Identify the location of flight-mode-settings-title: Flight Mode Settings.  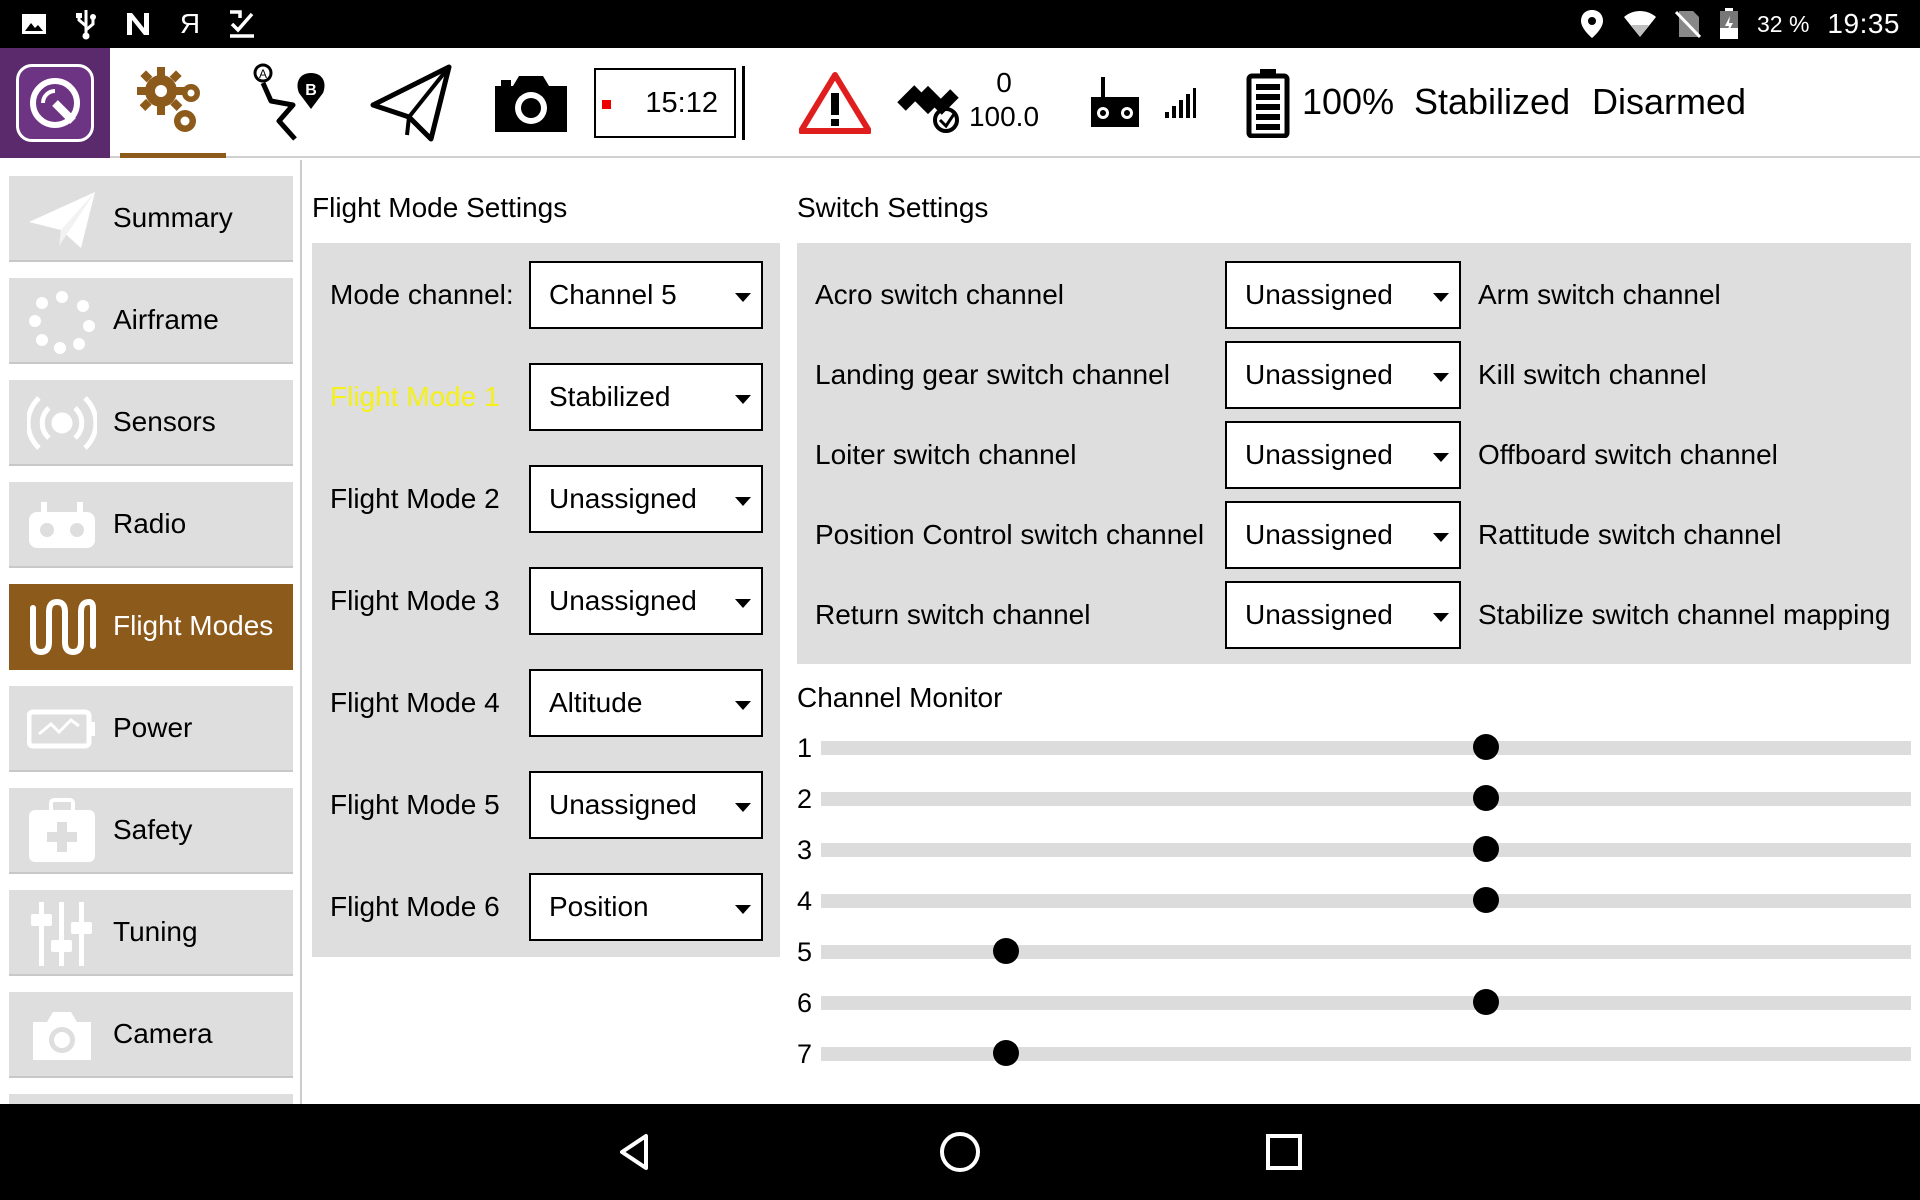
(440, 207).